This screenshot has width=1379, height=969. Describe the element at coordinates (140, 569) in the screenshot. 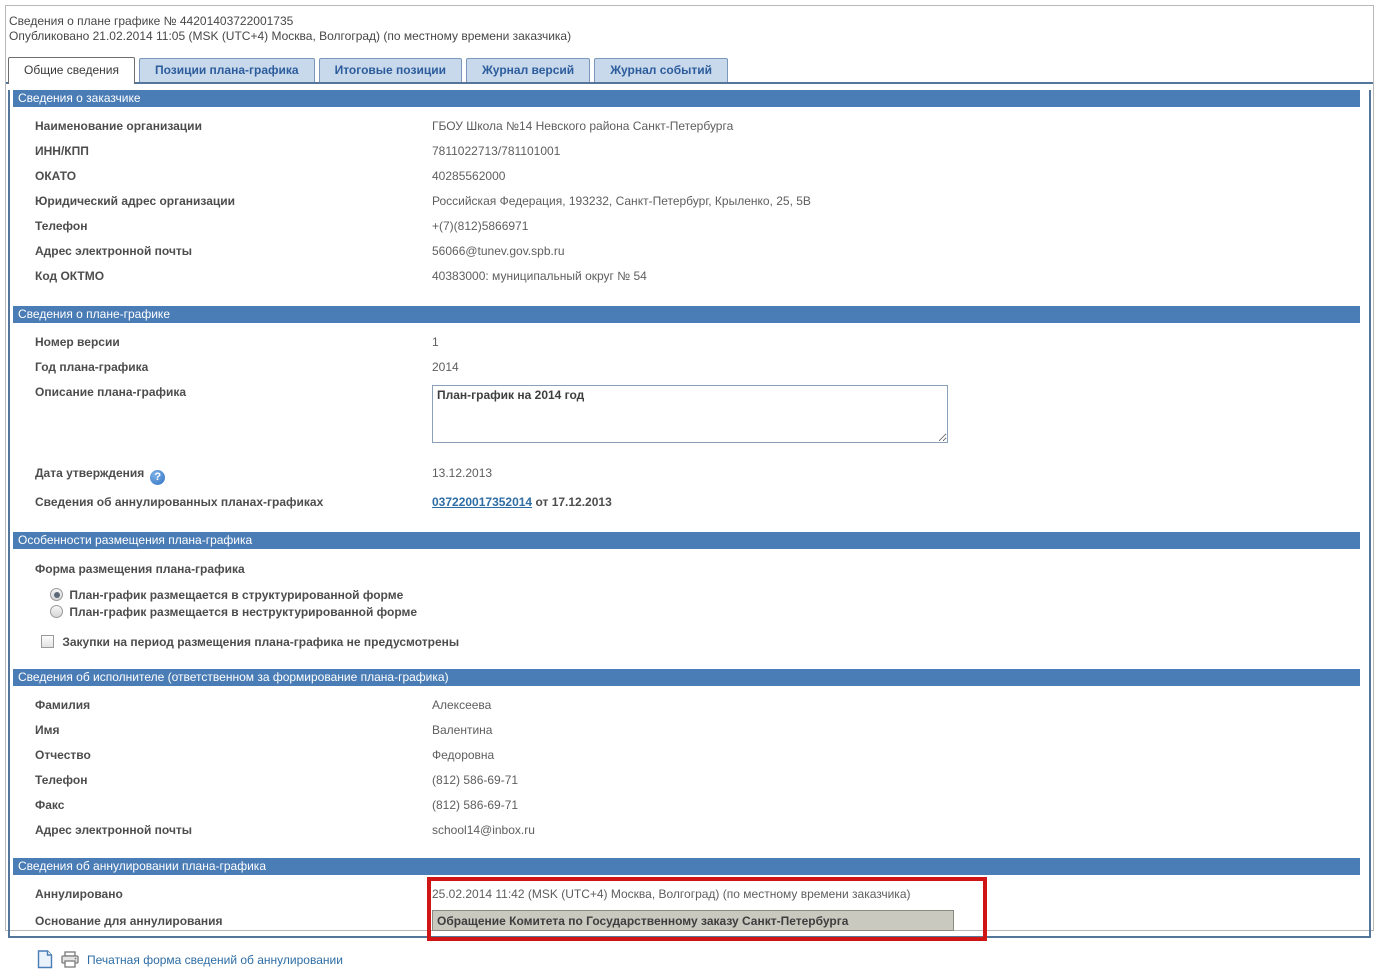

I see `placement-form-label: Форма размещения плана-графика` at that location.